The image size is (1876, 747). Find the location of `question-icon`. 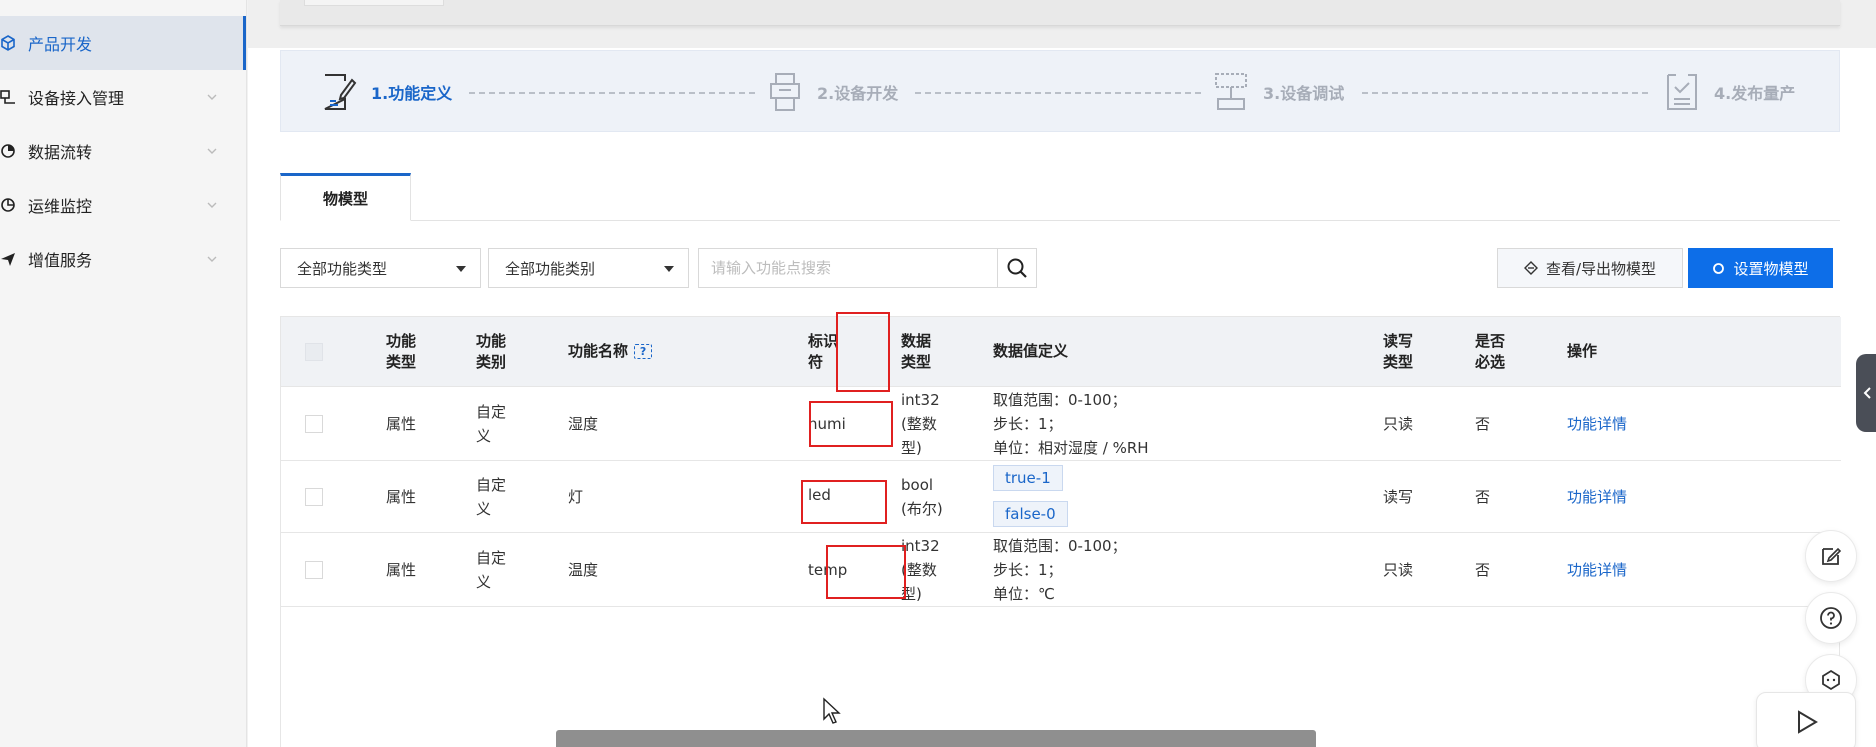

question-icon is located at coordinates (1831, 618).